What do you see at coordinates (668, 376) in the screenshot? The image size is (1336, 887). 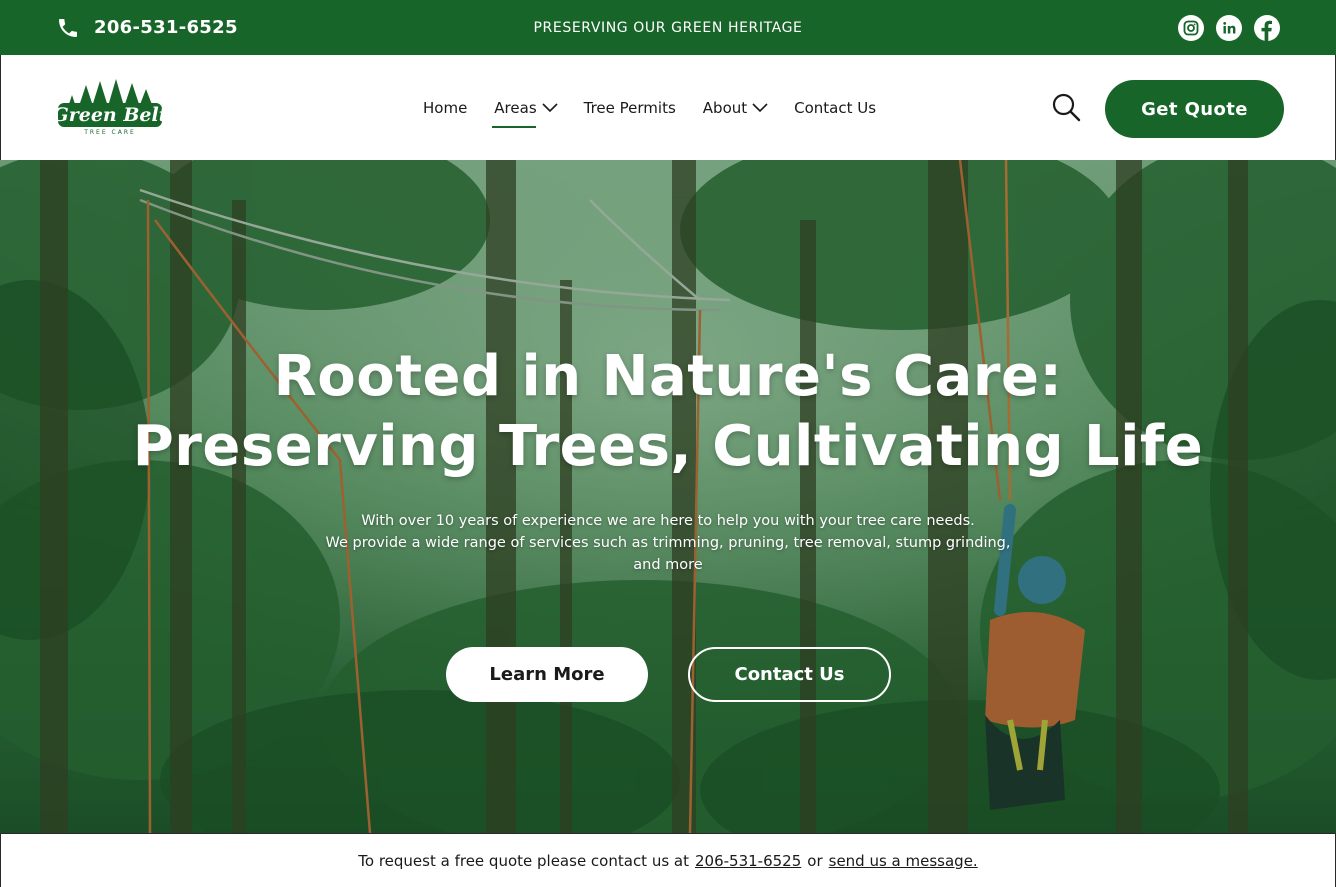 I see `hero-title-line1: Rooted in Nature's Care:` at bounding box center [668, 376].